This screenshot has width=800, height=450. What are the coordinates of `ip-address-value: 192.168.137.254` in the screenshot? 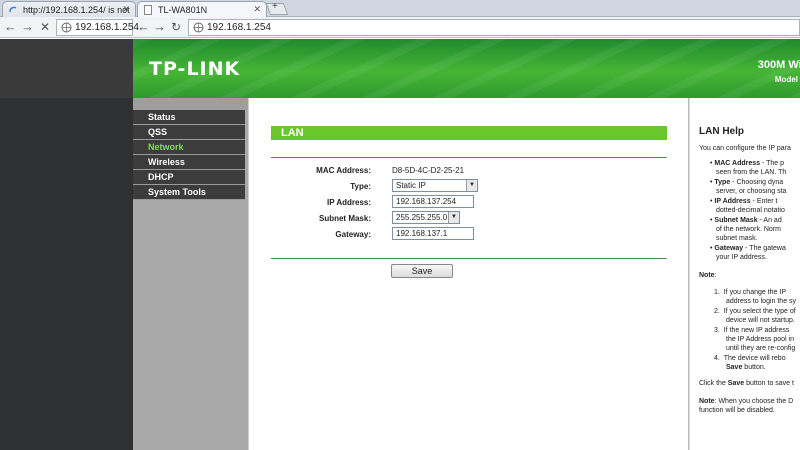 It's located at (426, 201).